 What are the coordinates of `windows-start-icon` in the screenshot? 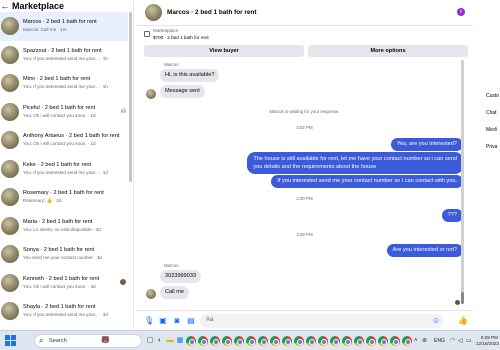 It's located at (11, 341).